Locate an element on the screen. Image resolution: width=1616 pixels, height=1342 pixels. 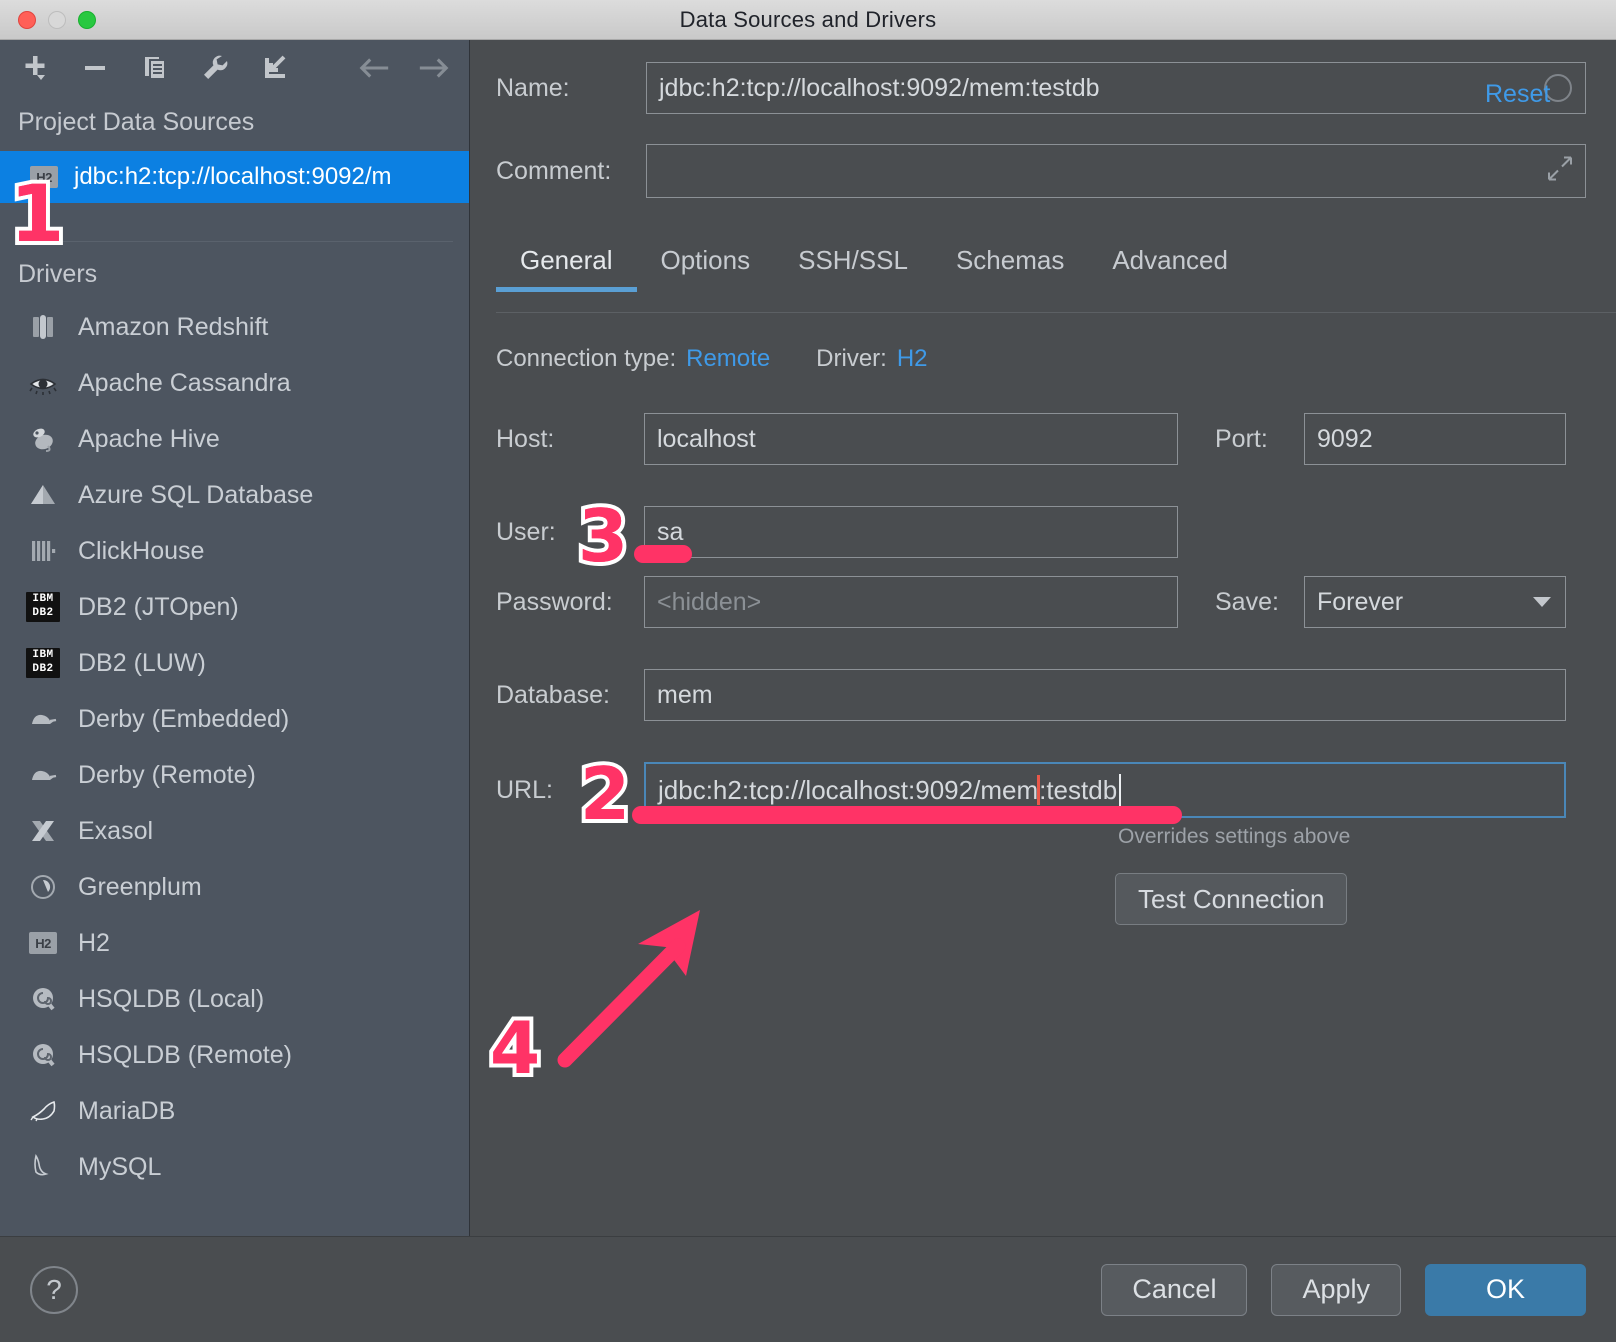
save-dropdown: Forever is located at coordinates (1435, 602).